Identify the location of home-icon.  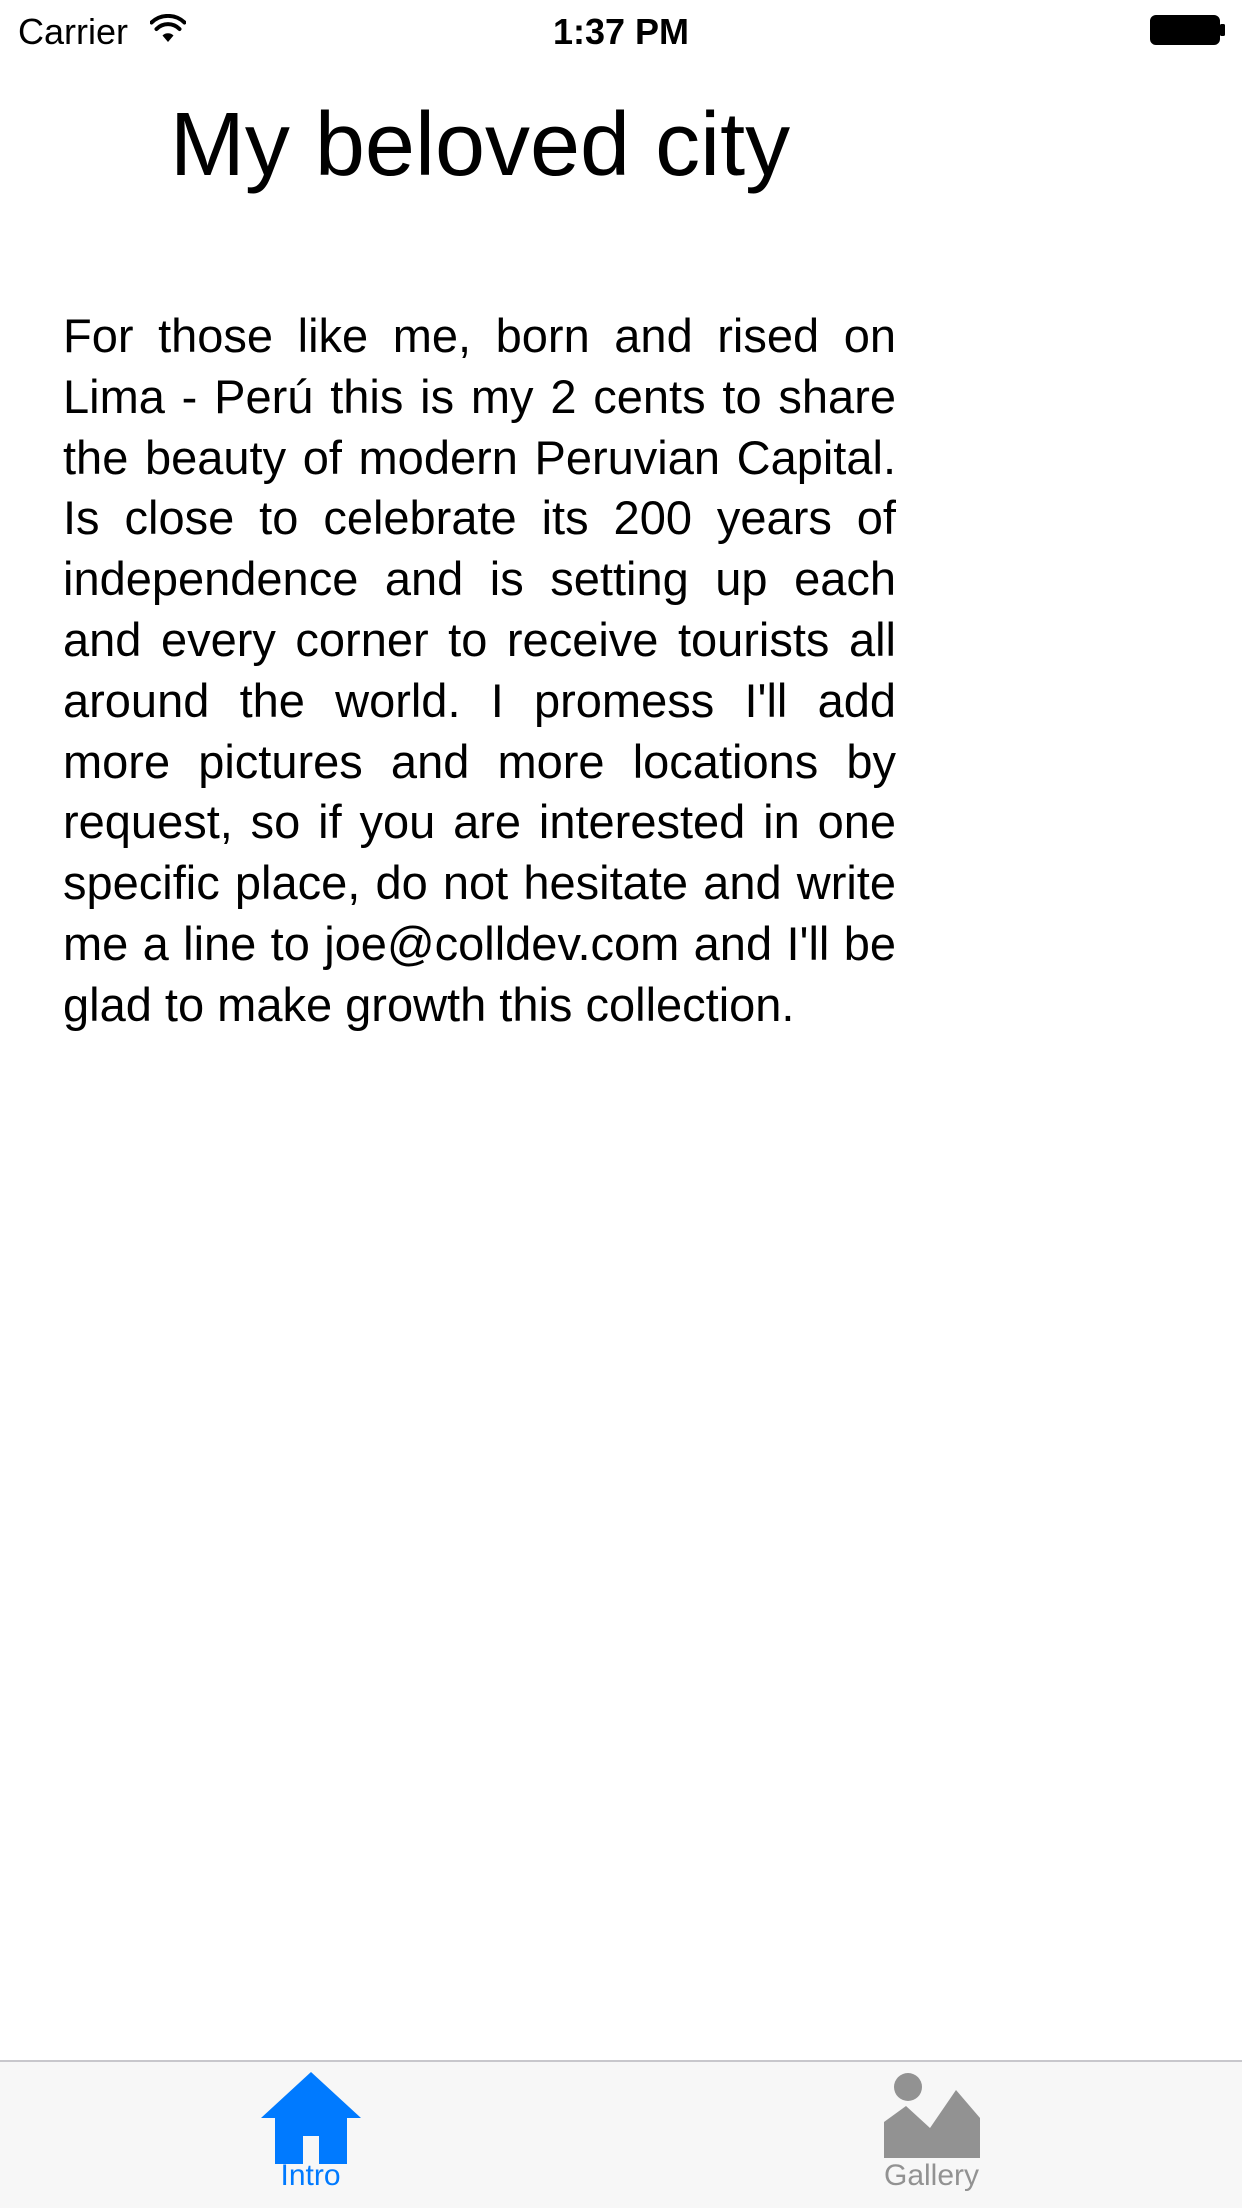
(310, 2118).